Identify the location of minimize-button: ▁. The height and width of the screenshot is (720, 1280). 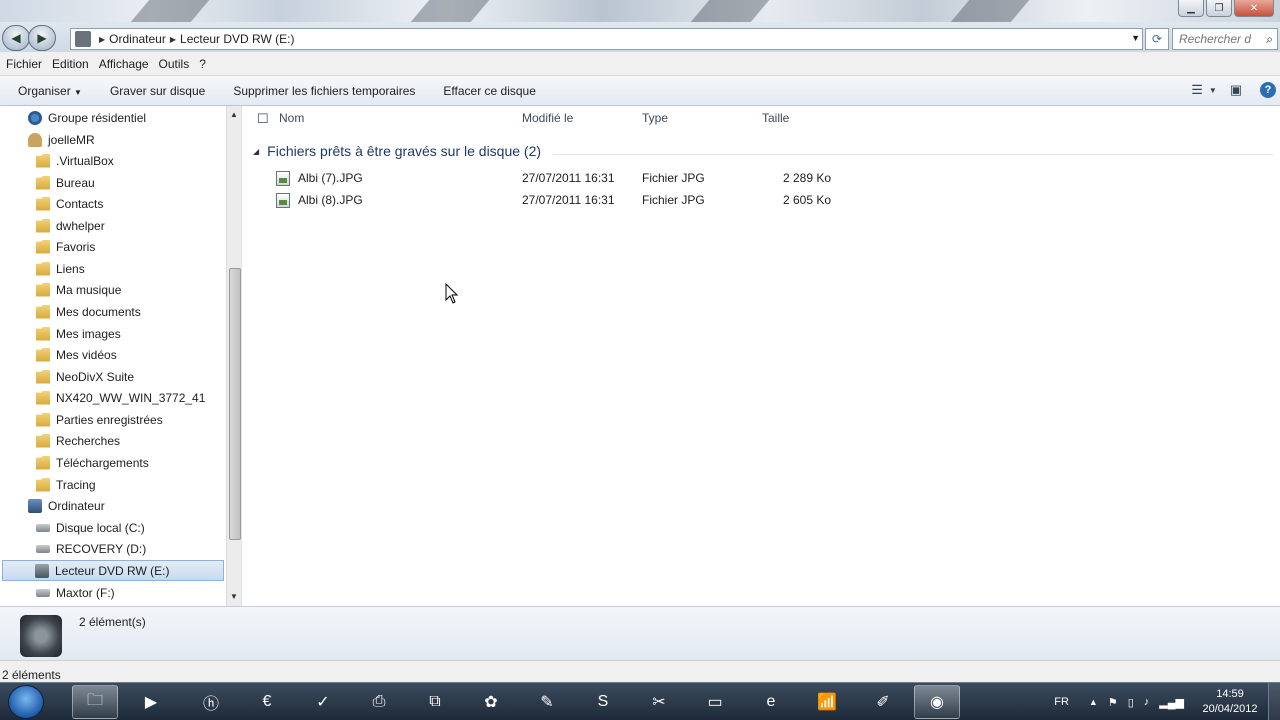
(1191, 8).